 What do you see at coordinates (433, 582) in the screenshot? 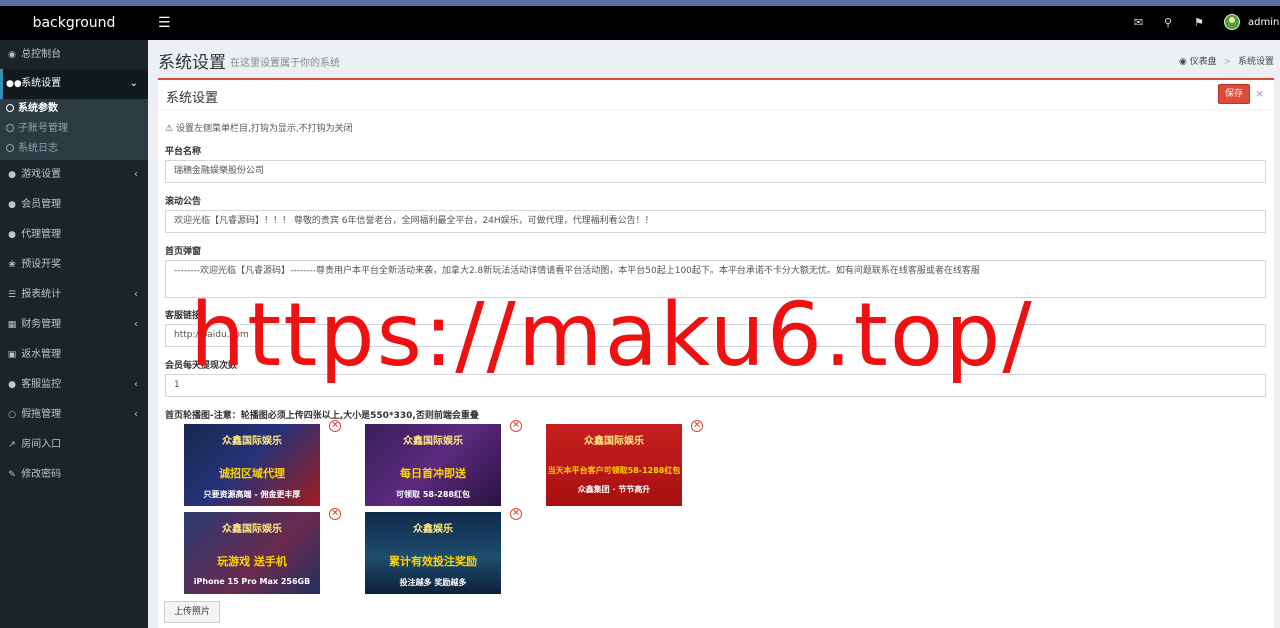
I see `banner-tagline: 投注越多 奖励越多` at bounding box center [433, 582].